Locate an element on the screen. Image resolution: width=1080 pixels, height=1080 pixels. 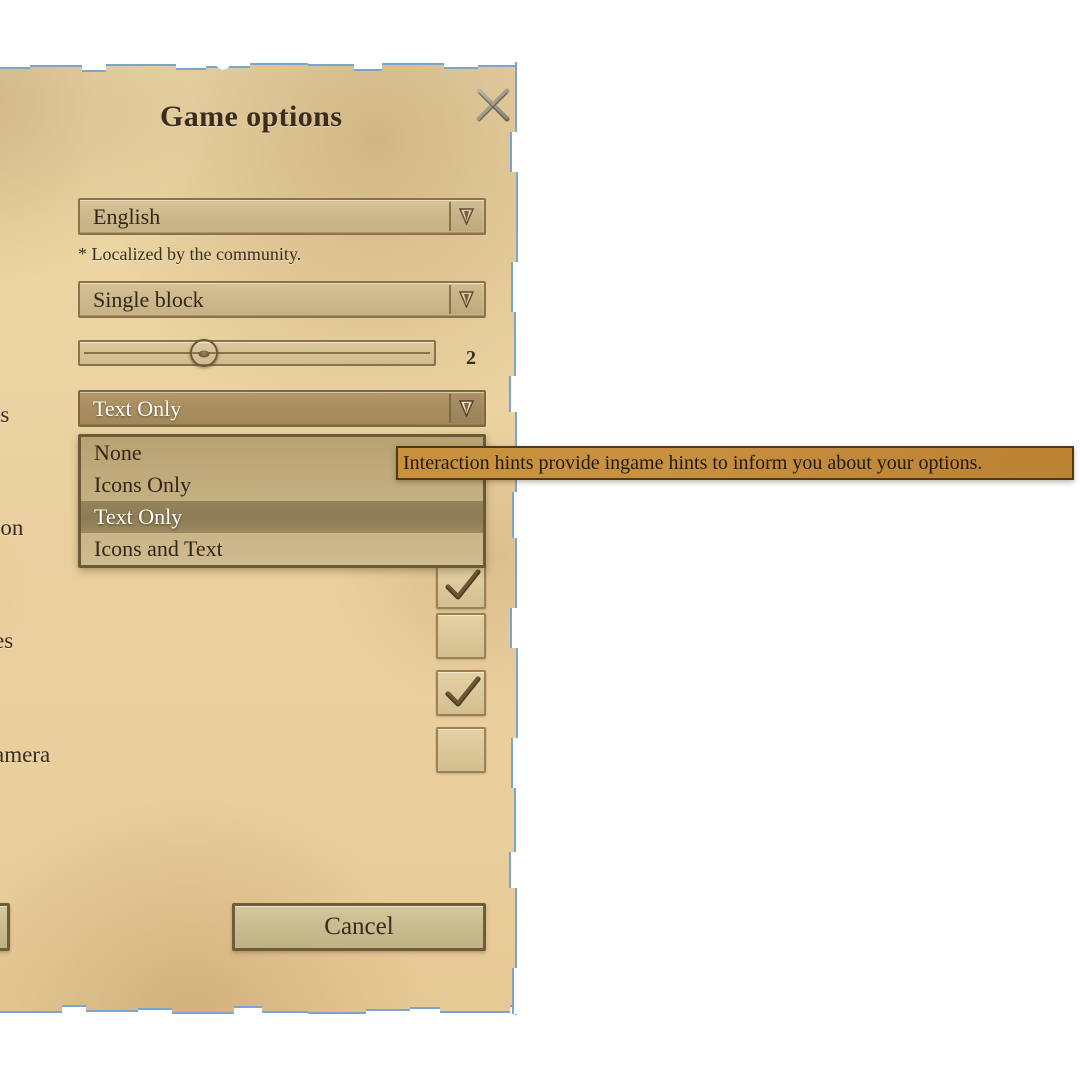
panel-torn-top-edge is located at coordinates (260, 68).